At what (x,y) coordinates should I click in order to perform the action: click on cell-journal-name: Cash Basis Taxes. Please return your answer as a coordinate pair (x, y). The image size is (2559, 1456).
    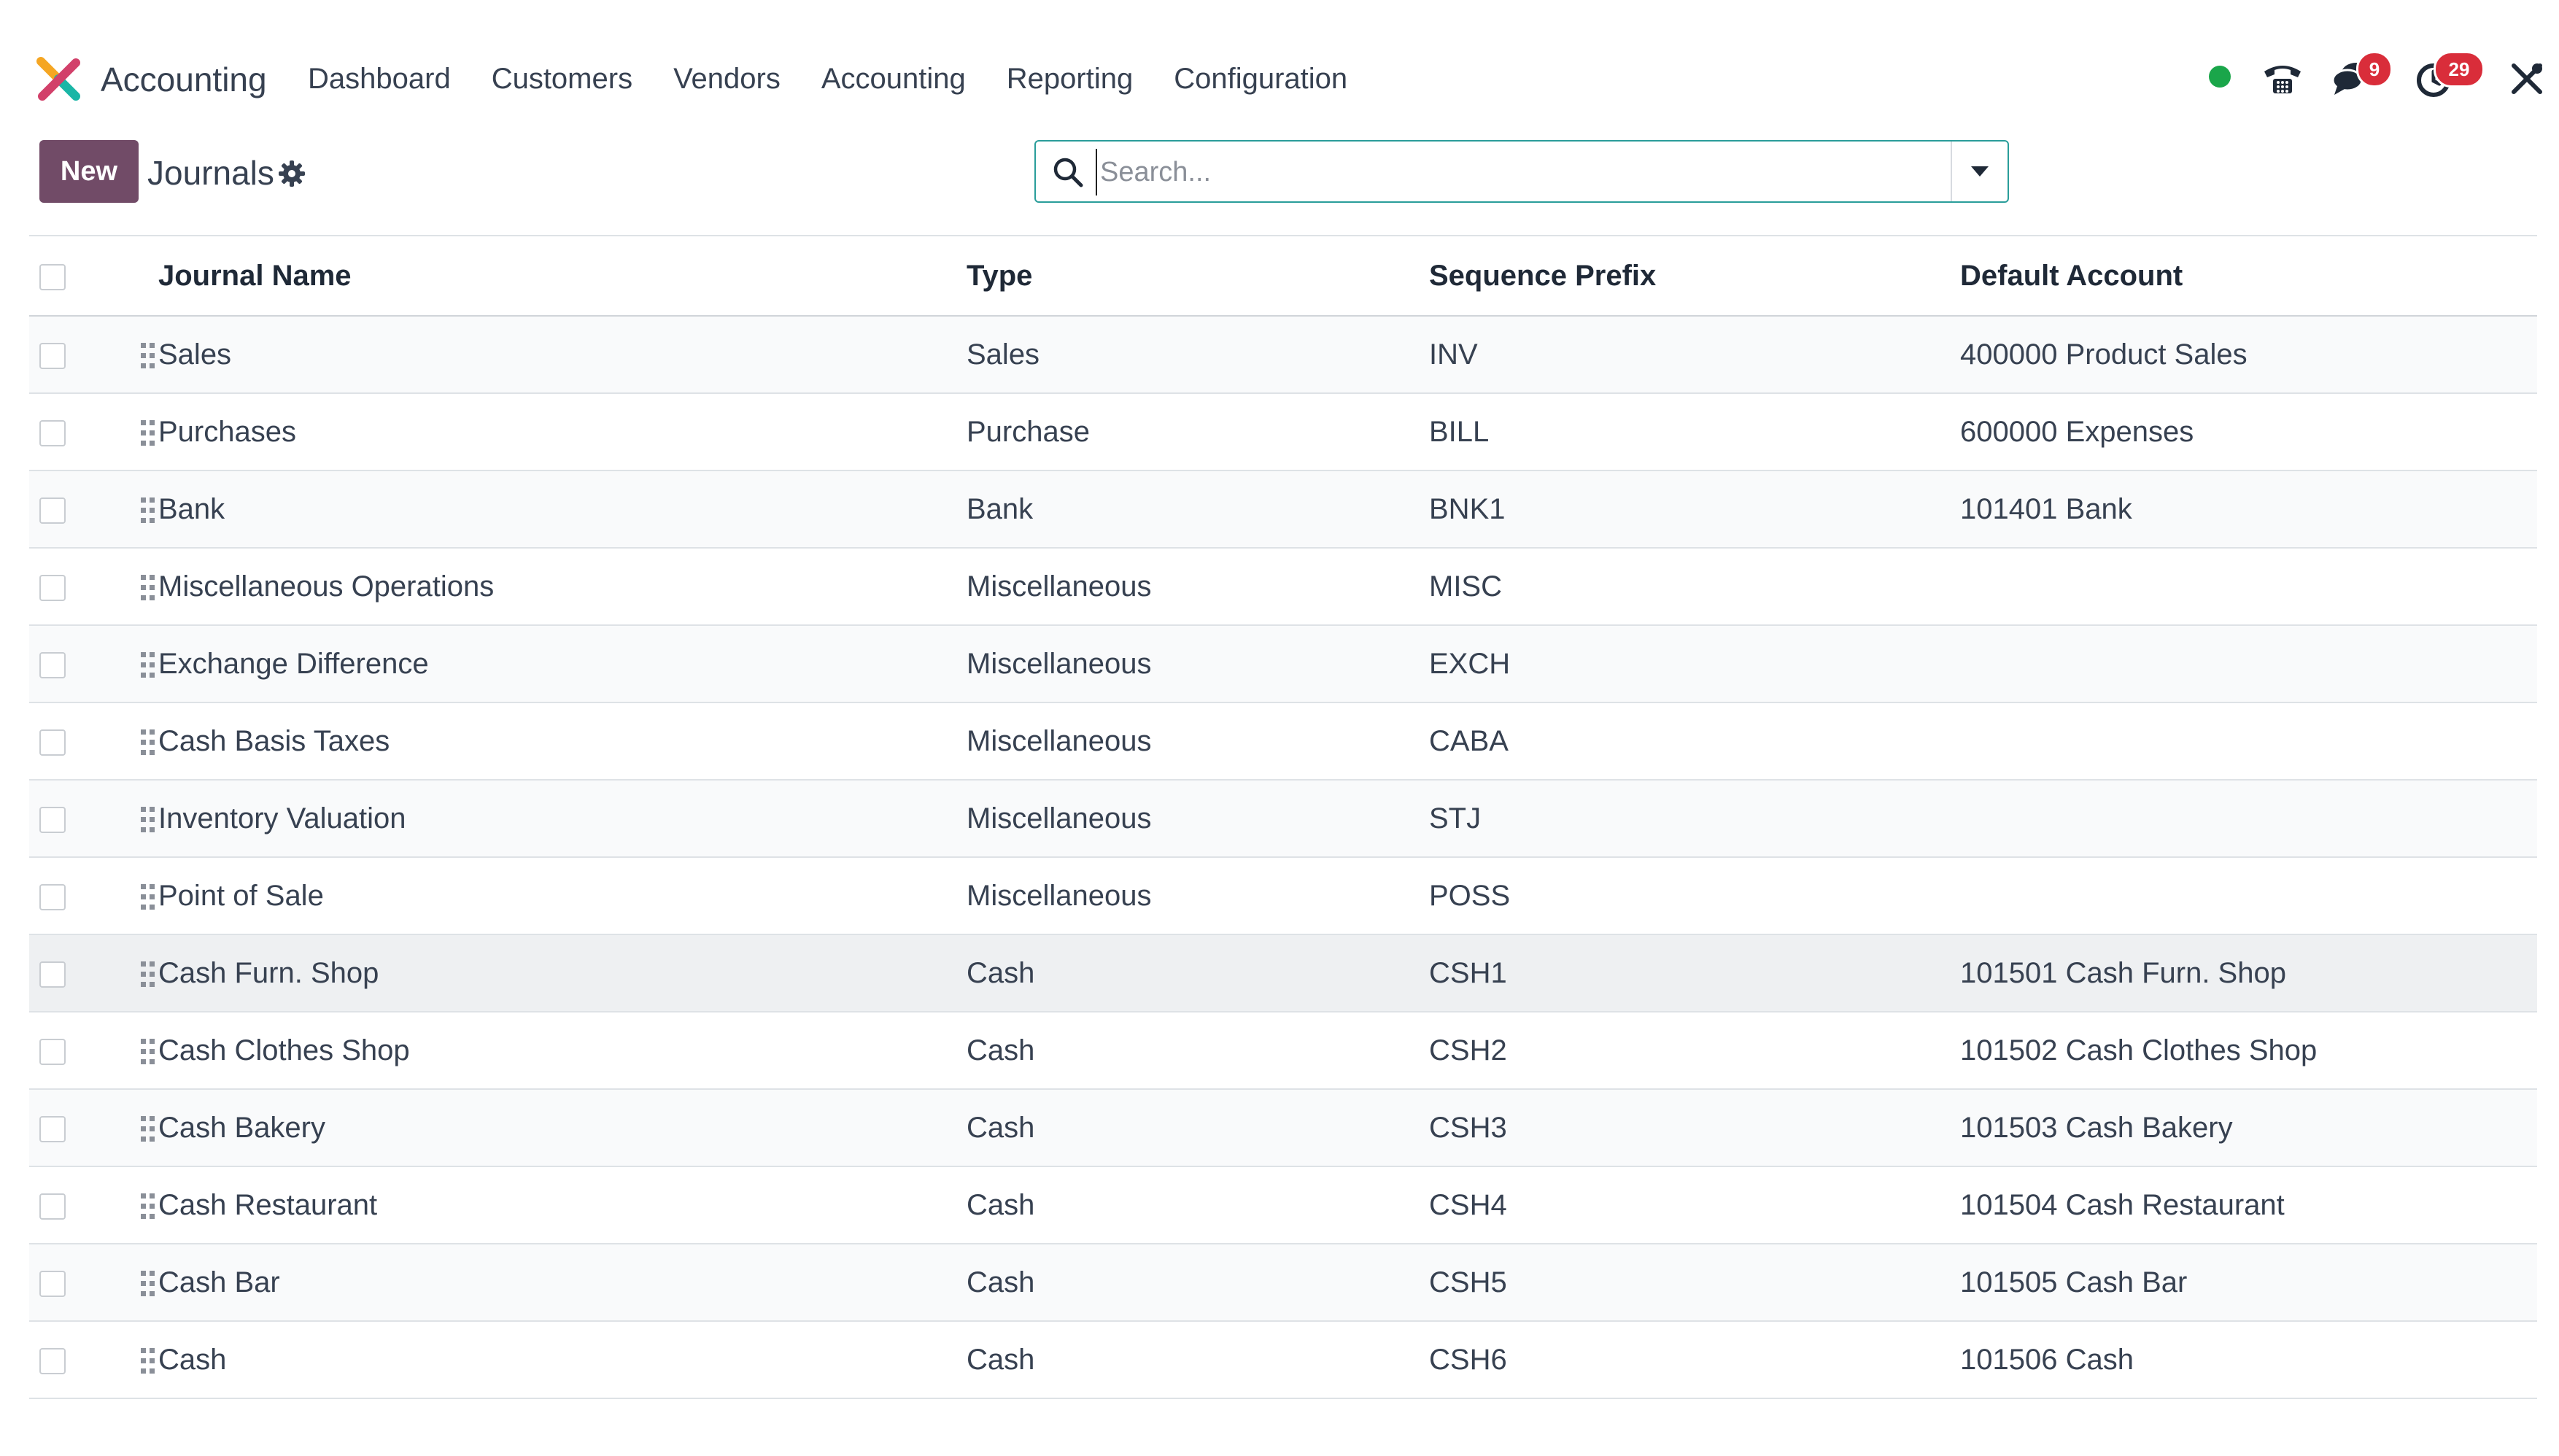
    Looking at the image, I should click on (562, 741).